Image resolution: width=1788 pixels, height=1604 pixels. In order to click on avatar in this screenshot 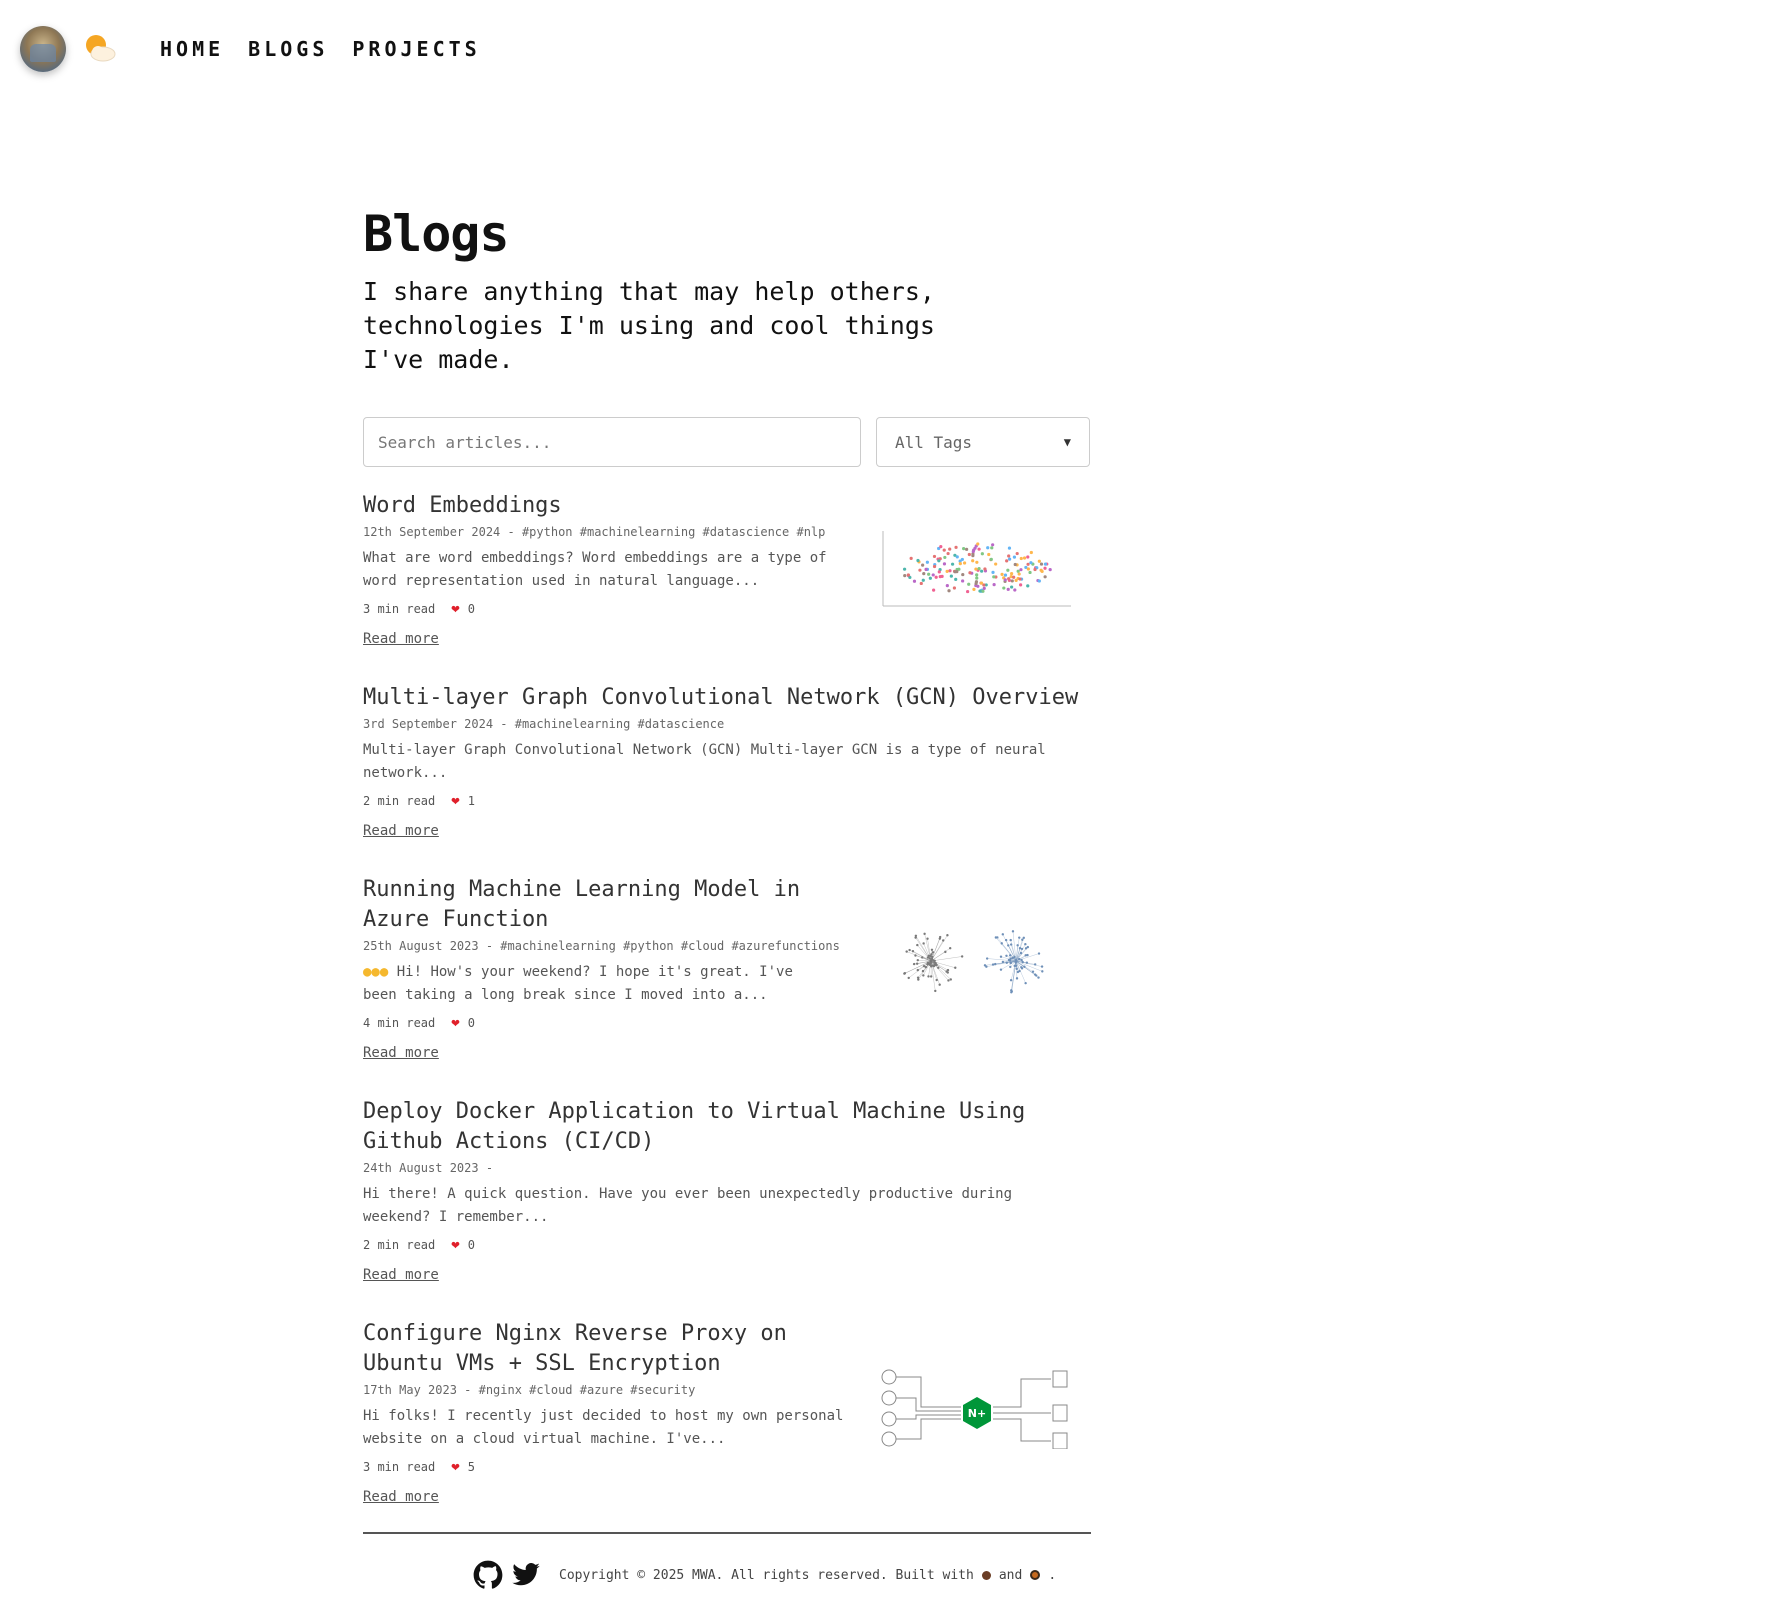, I will do `click(43, 49)`.